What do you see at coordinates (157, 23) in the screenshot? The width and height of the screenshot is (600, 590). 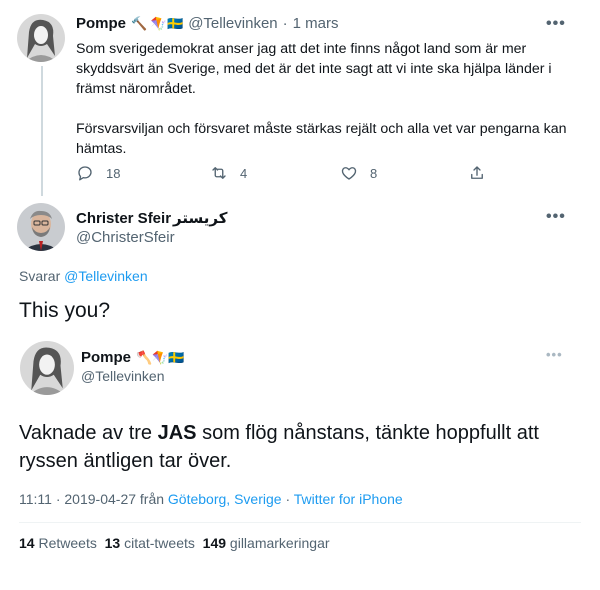 I see `tweet1-author-emoji: 🔨 🪁🇸🇪` at bounding box center [157, 23].